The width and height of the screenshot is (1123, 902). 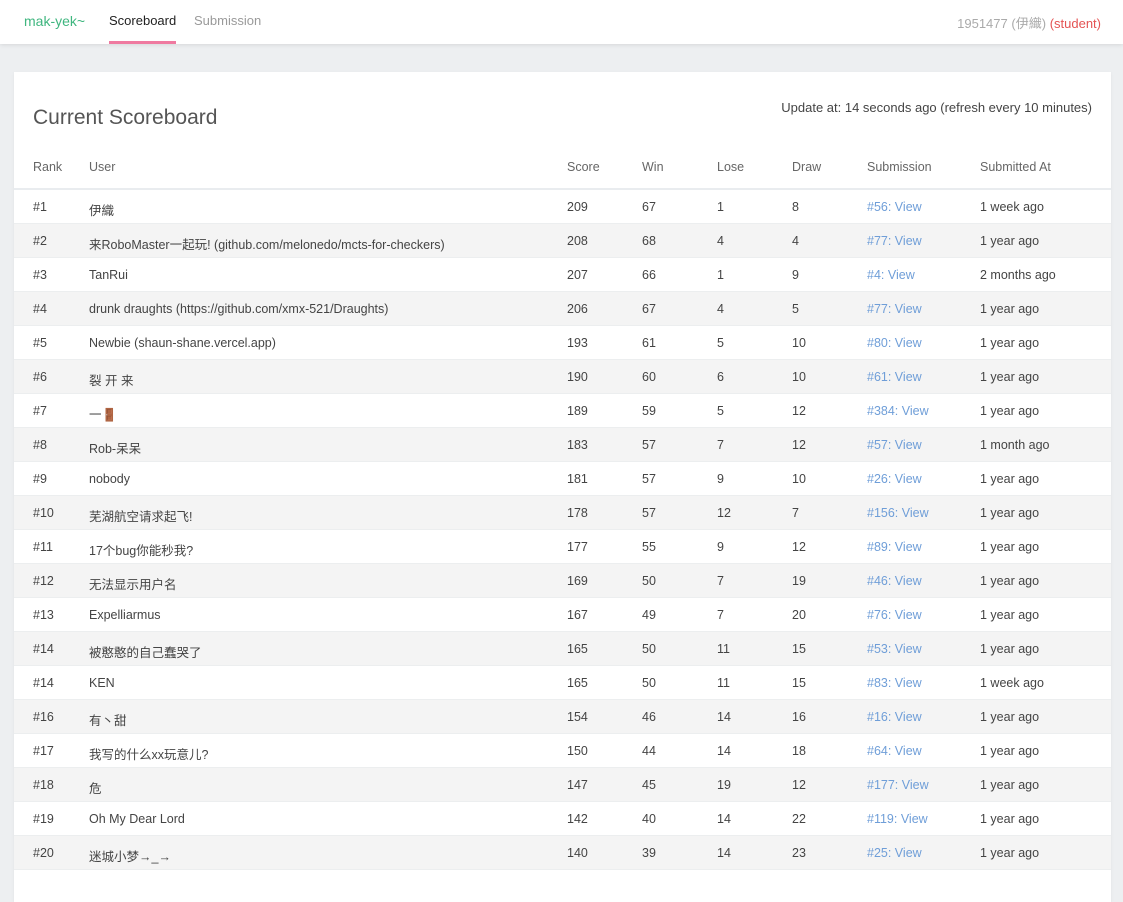 What do you see at coordinates (577, 547) in the screenshot?
I see `score-cell: 177` at bounding box center [577, 547].